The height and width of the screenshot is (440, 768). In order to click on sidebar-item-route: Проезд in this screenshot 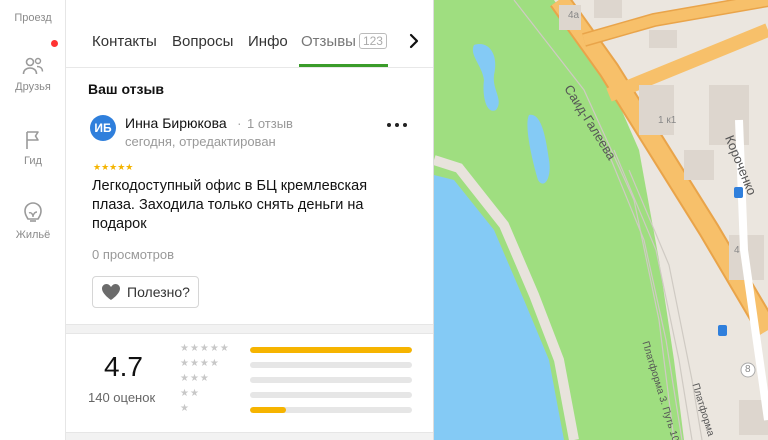, I will do `click(33, 16)`.